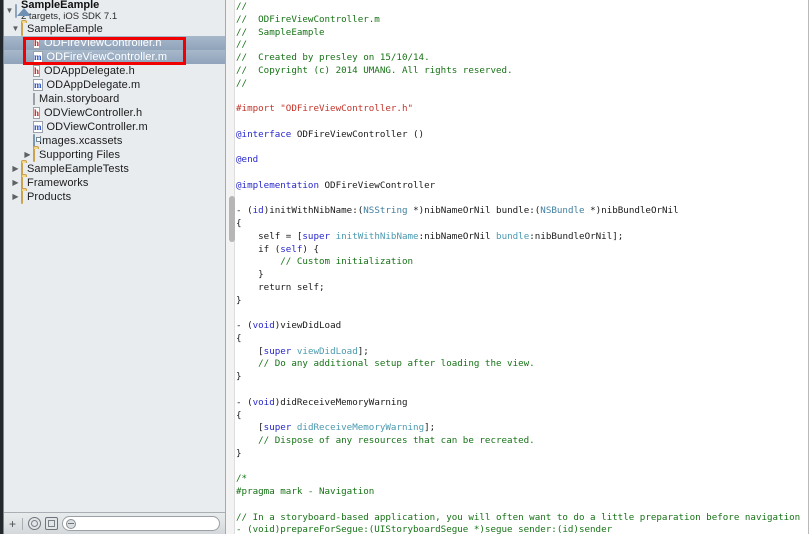 The width and height of the screenshot is (809, 534). I want to click on tree-row-label: ODViewController.m, so click(97, 127).